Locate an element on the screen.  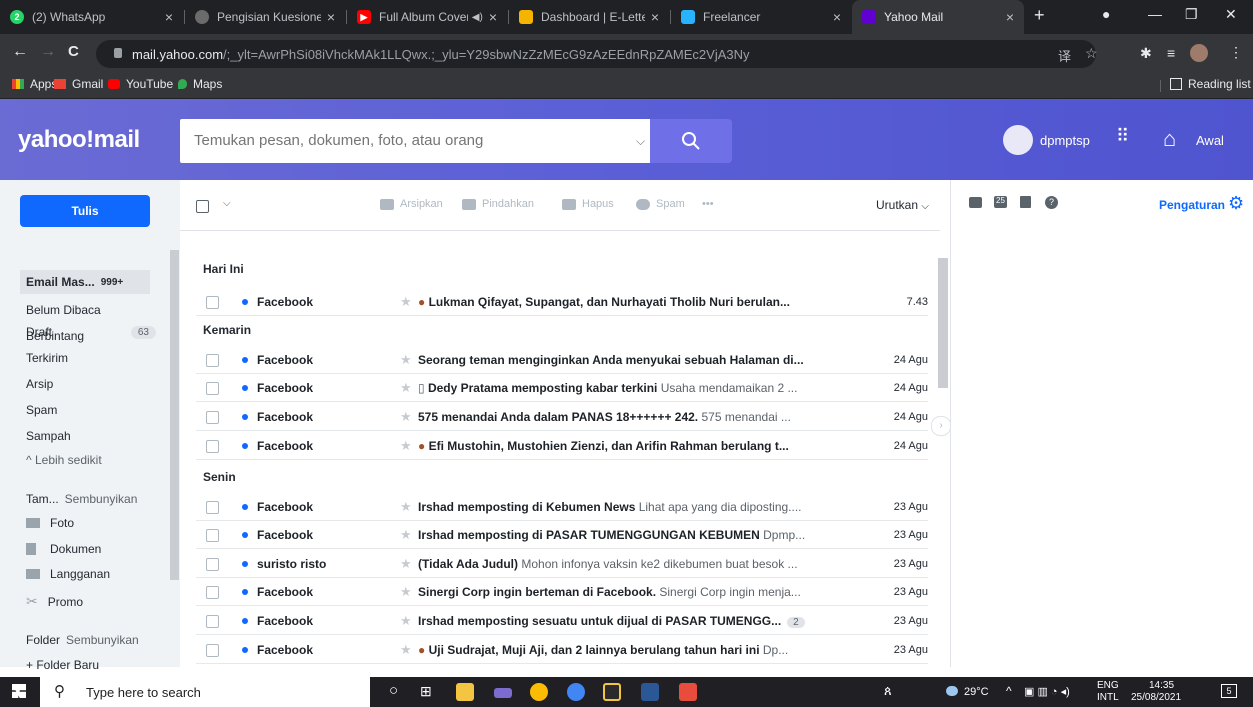
sidebar-item-trash: Sampah is located at coordinates (91, 436).